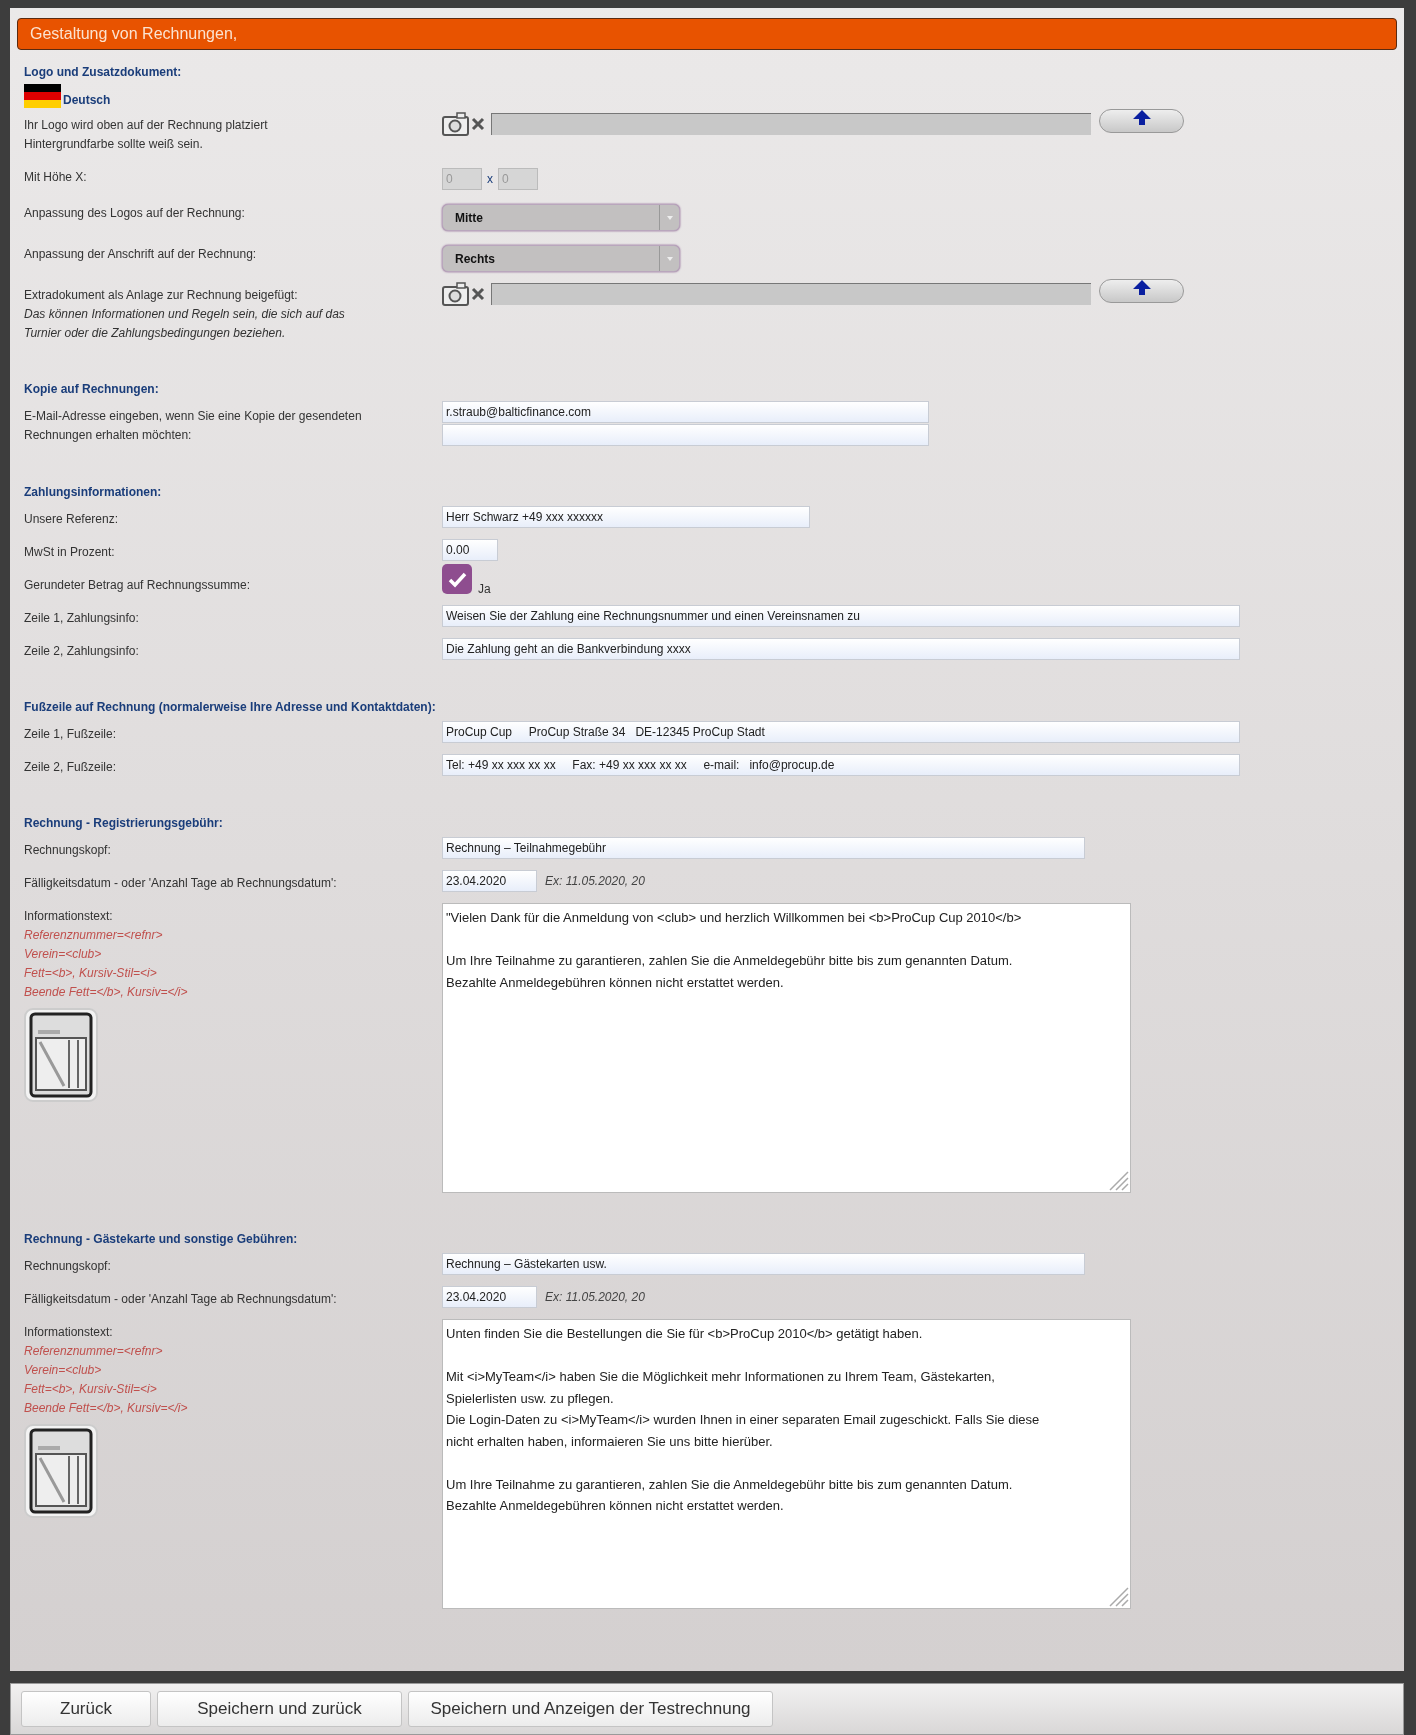  Describe the element at coordinates (490, 179) in the screenshot. I see `separator-text: x` at that location.